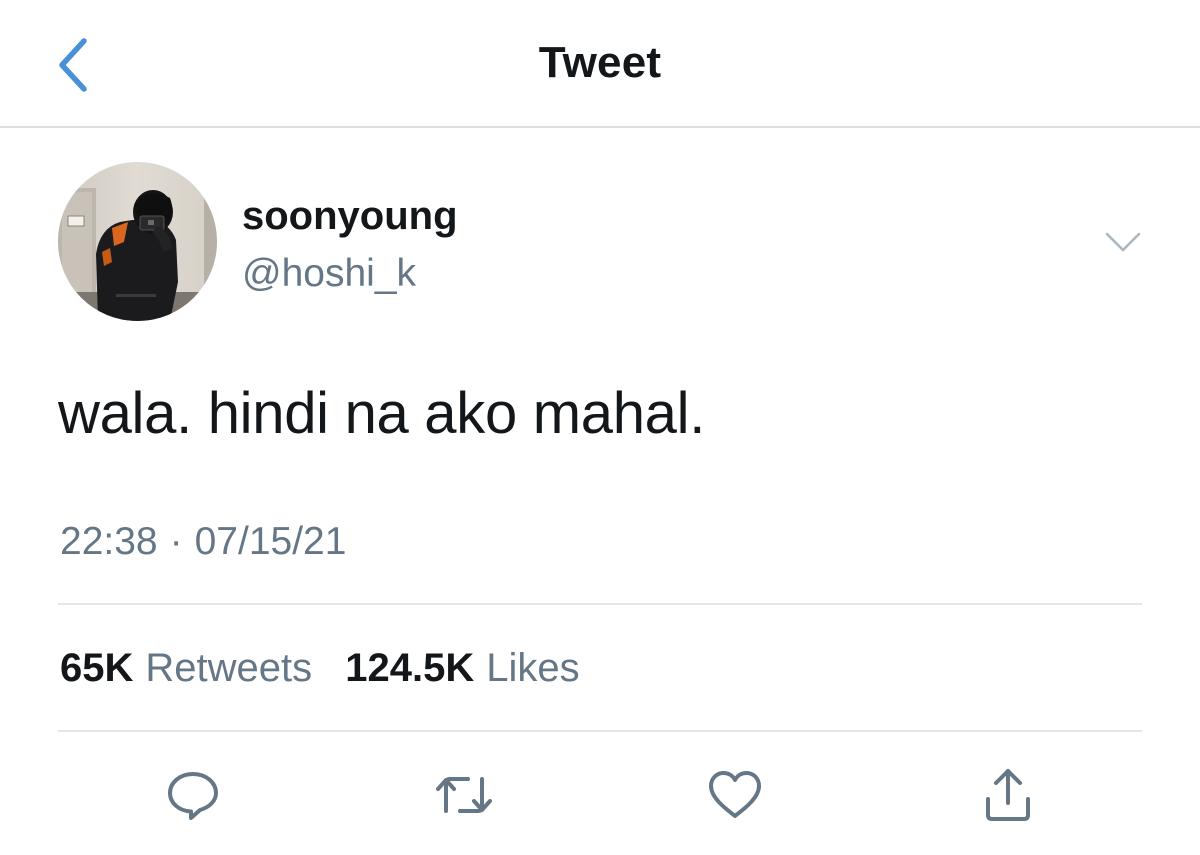 This screenshot has height=855, width=1200. I want to click on reply-bubble-icon, so click(193, 796).